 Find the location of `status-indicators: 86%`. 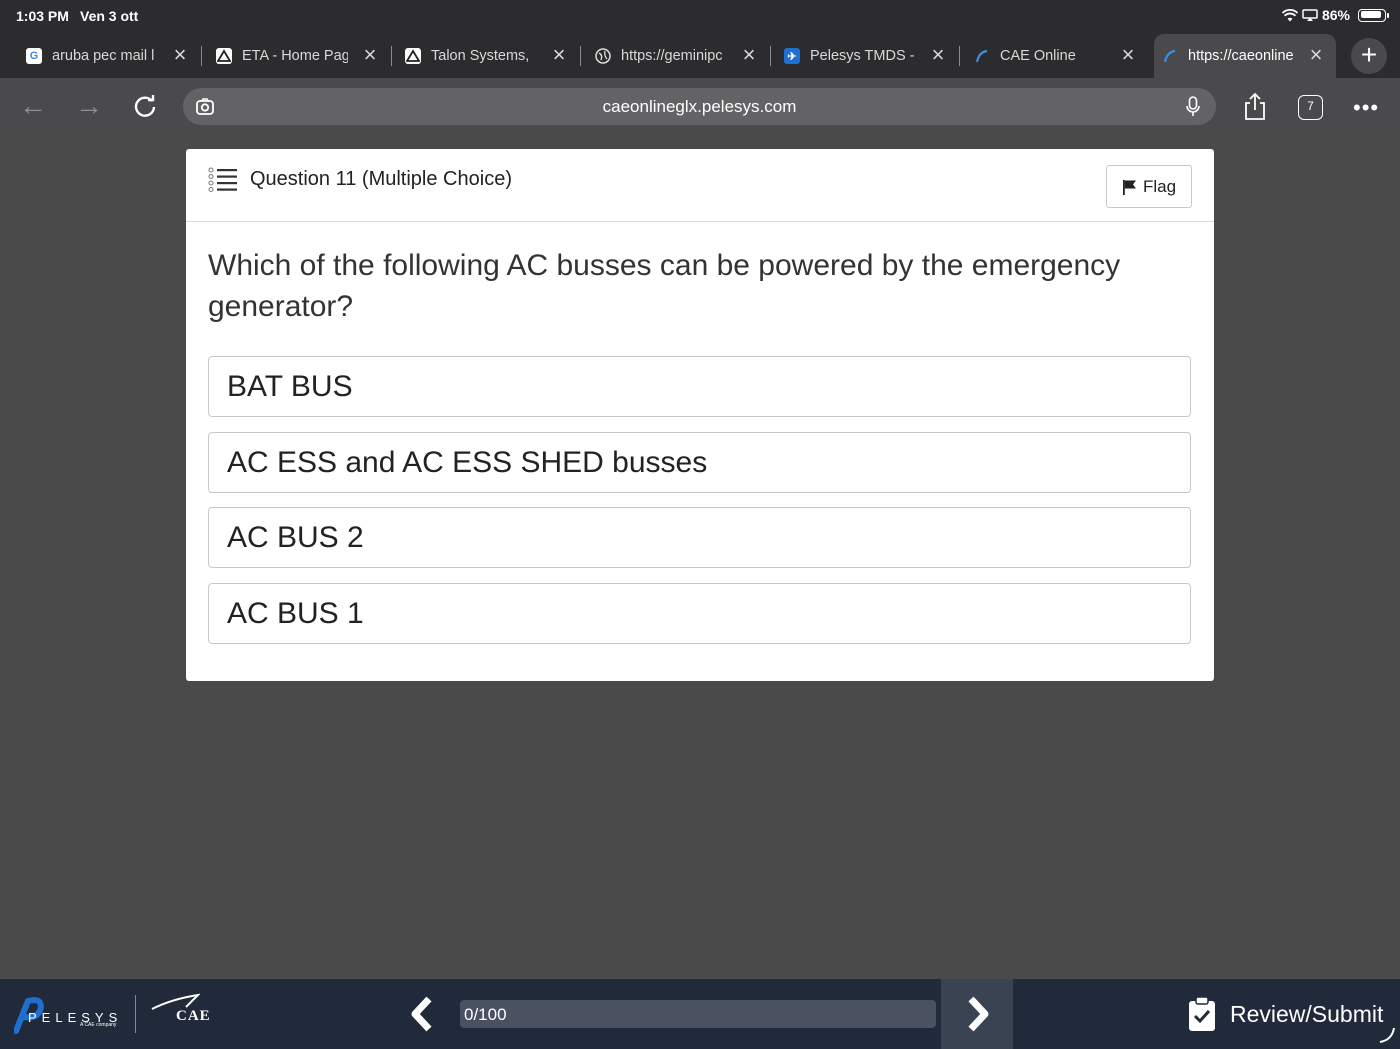

status-indicators: 86% is located at coordinates (1335, 15).